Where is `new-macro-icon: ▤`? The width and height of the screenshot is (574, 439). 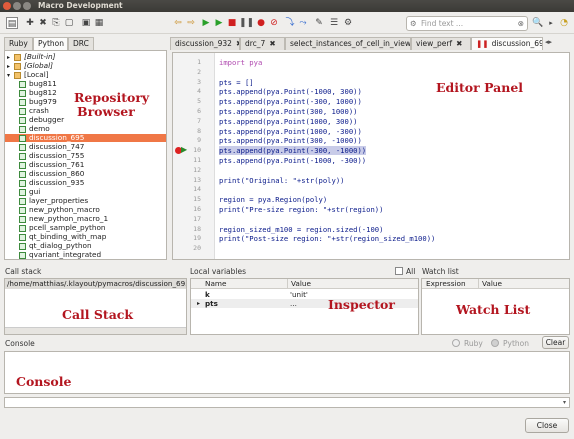
new-macro-icon: ▤ is located at coordinates (12, 23).